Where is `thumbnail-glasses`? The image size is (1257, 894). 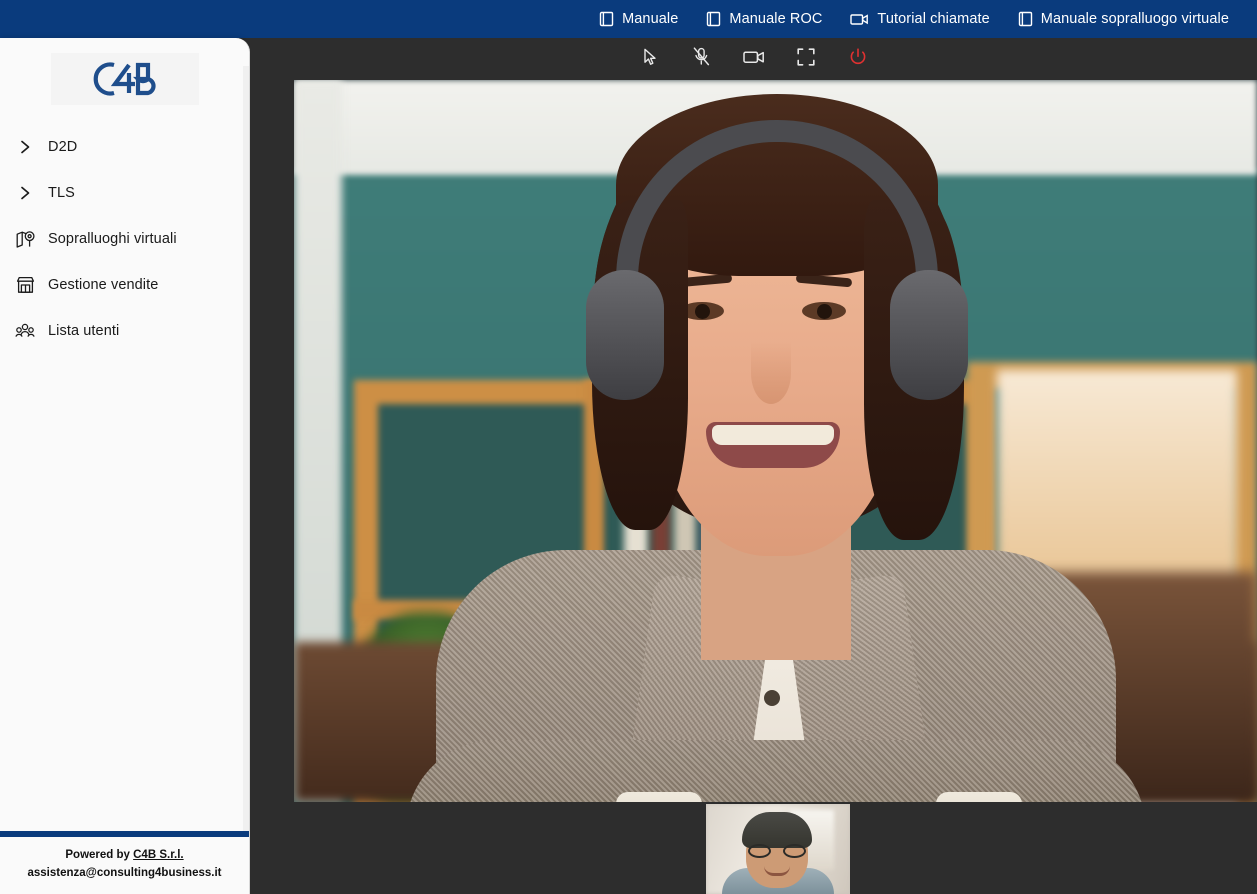
thumbnail-glasses is located at coordinates (777, 851).